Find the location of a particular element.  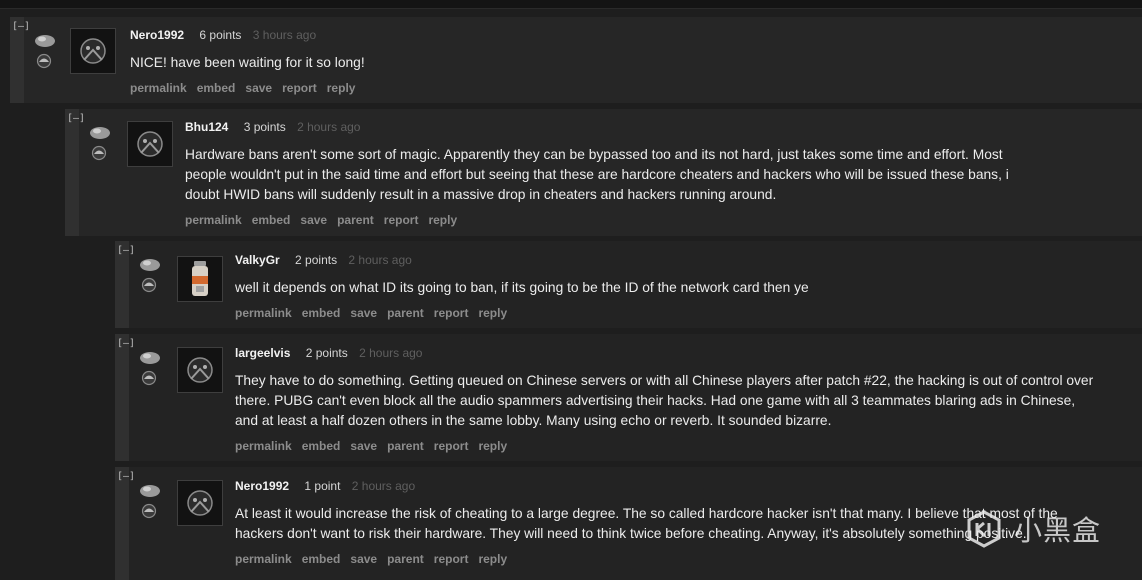

comment-body: NICE! have been waiting for it so long! is located at coordinates (247, 62).